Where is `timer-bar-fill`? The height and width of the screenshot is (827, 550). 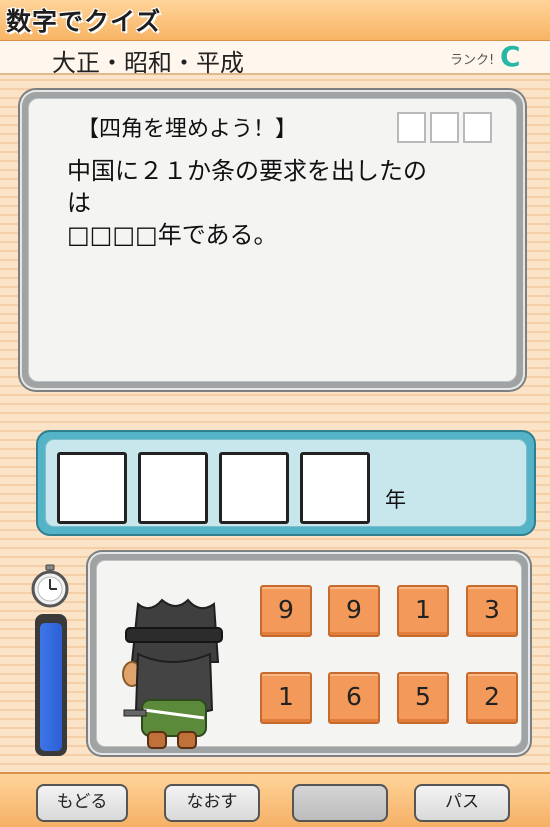
timer-bar-fill is located at coordinates (51, 686).